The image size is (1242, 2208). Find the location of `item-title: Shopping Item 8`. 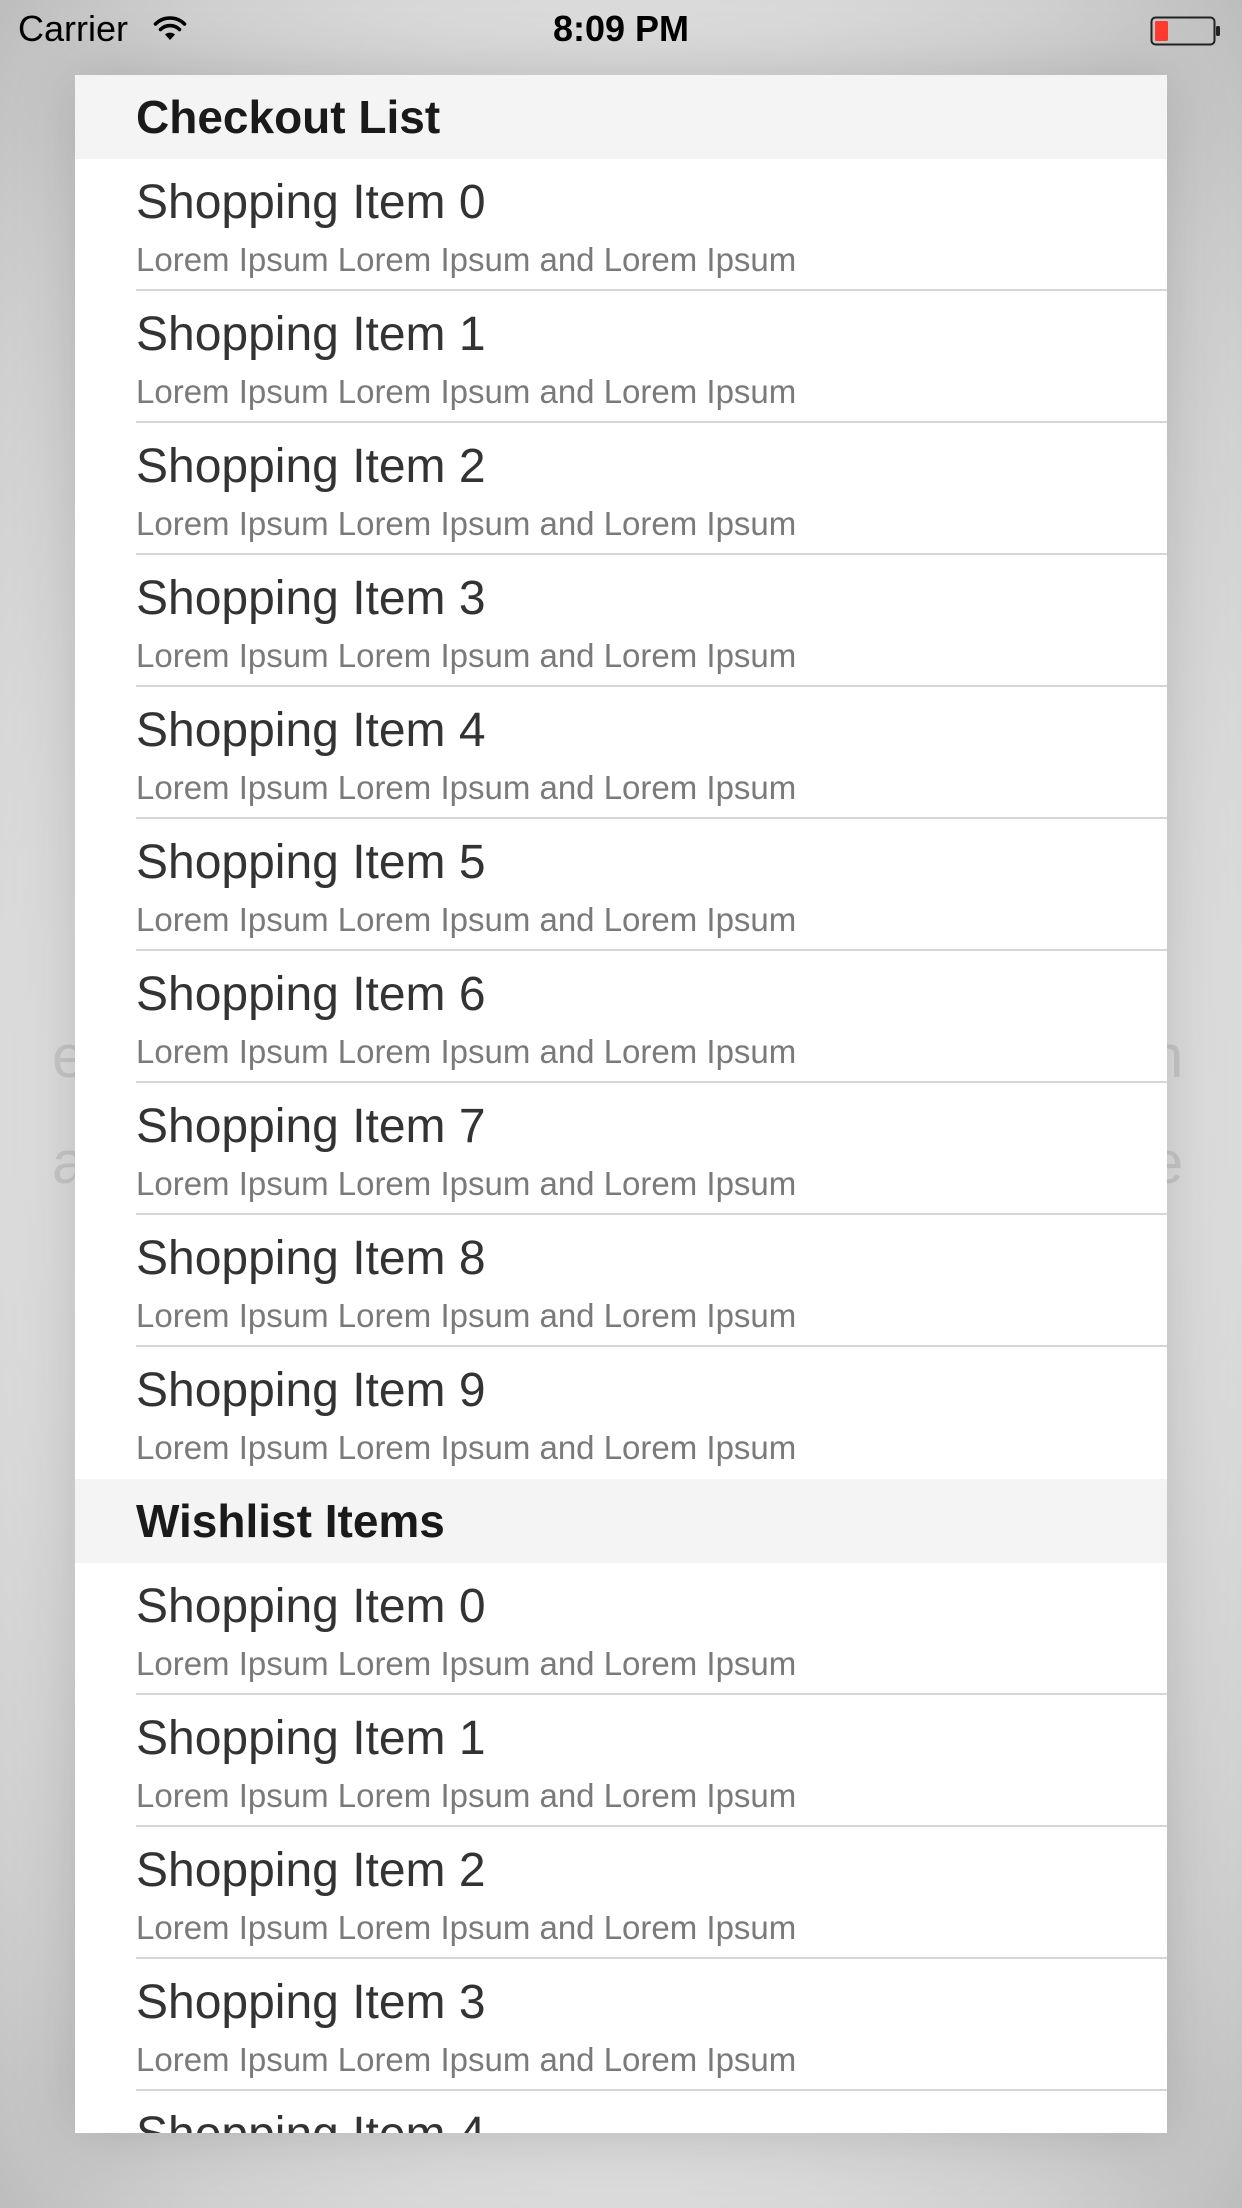

item-title: Shopping Item 8 is located at coordinates (311, 1258).